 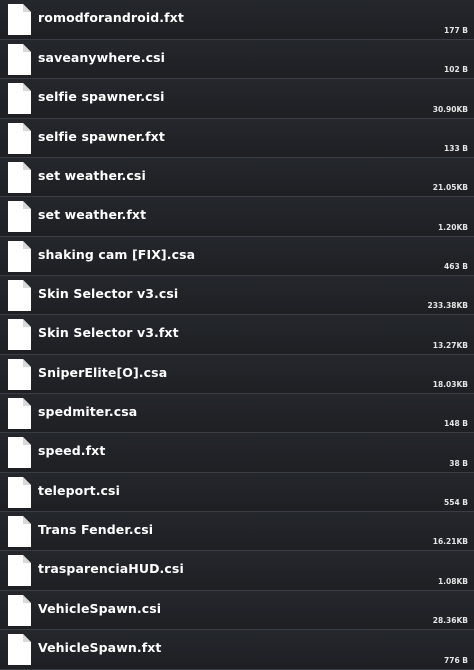 What do you see at coordinates (237, 99) in the screenshot?
I see `file-row: selfie spawner.csi 30.90KB` at bounding box center [237, 99].